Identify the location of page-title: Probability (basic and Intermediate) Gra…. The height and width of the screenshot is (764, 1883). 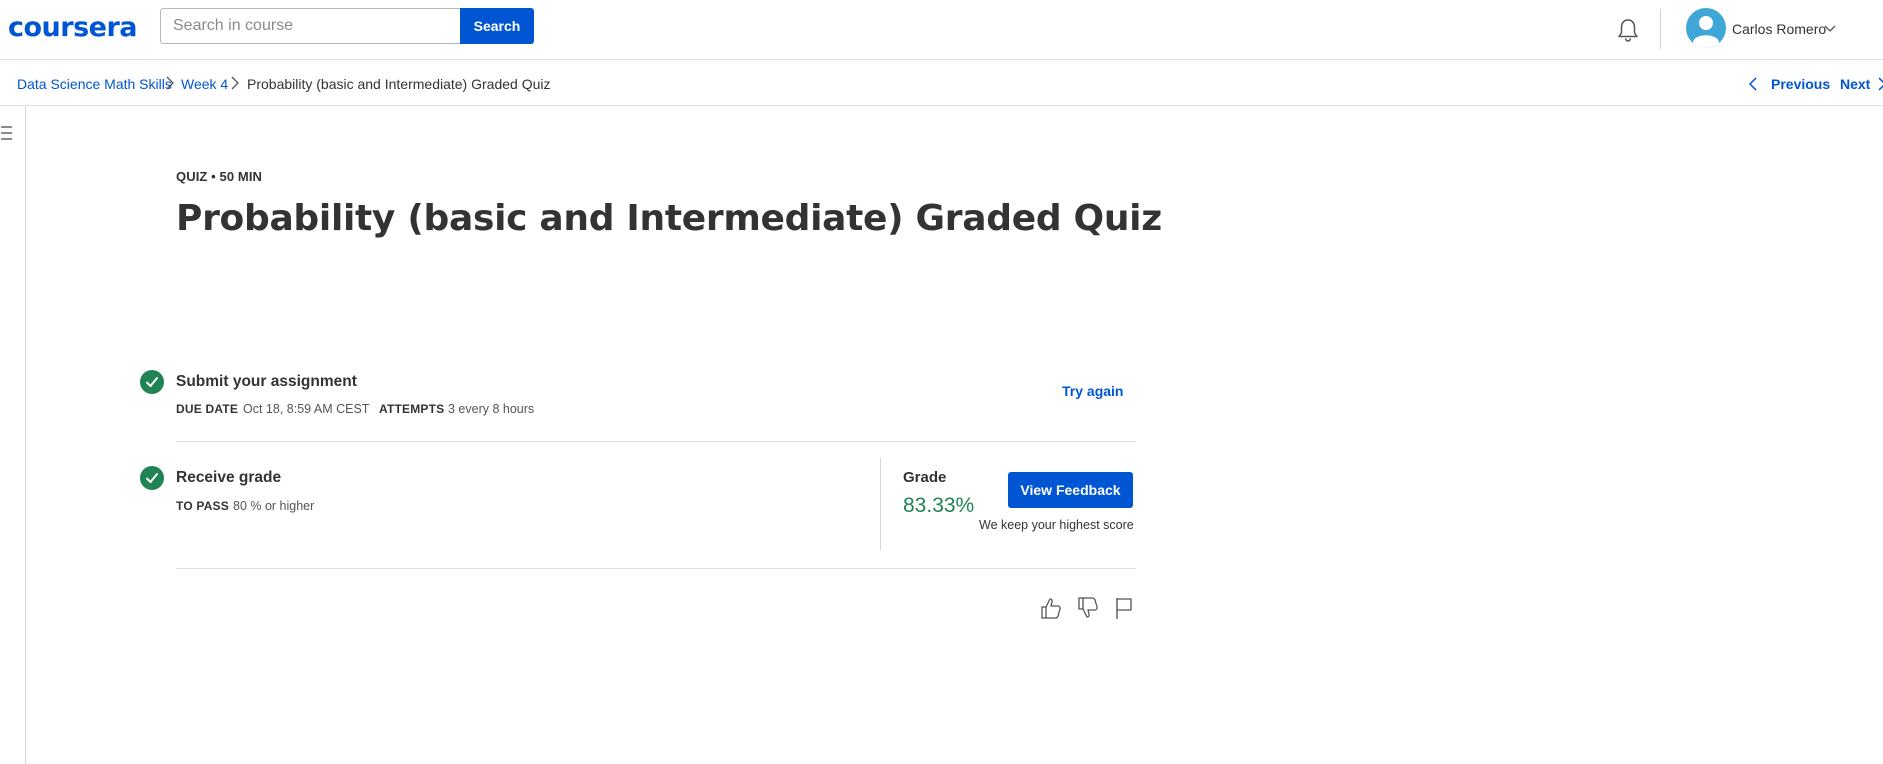
(669, 218).